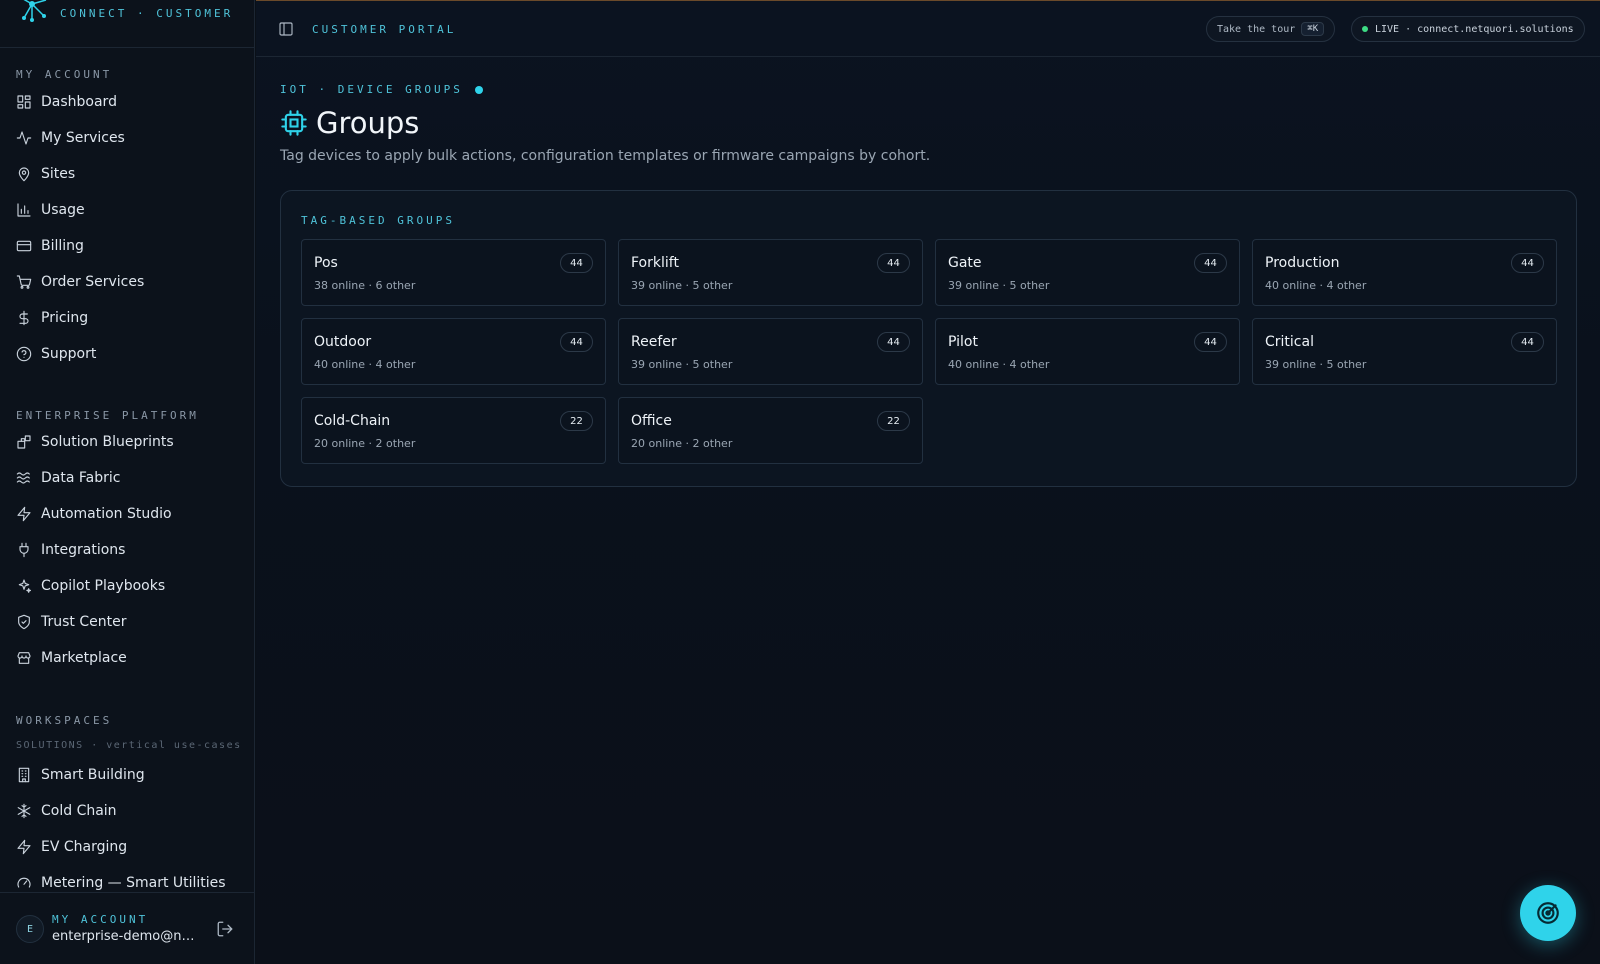 This screenshot has width=1600, height=964. What do you see at coordinates (65, 318) in the screenshot?
I see `sidebar-item-label: Pricing` at bounding box center [65, 318].